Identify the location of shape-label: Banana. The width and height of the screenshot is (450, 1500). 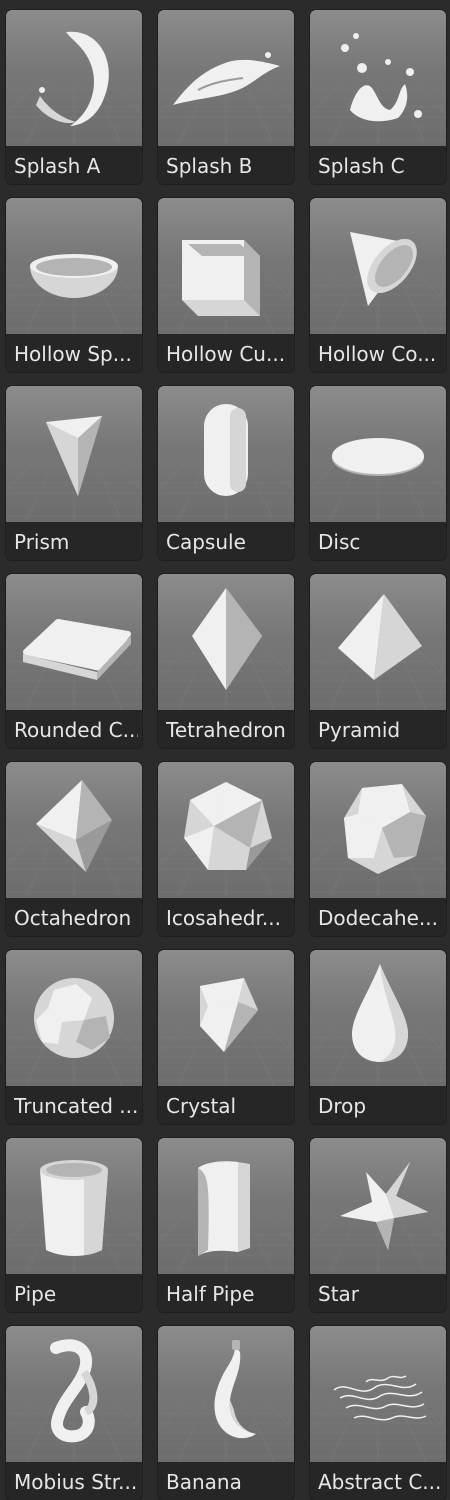
(204, 1482).